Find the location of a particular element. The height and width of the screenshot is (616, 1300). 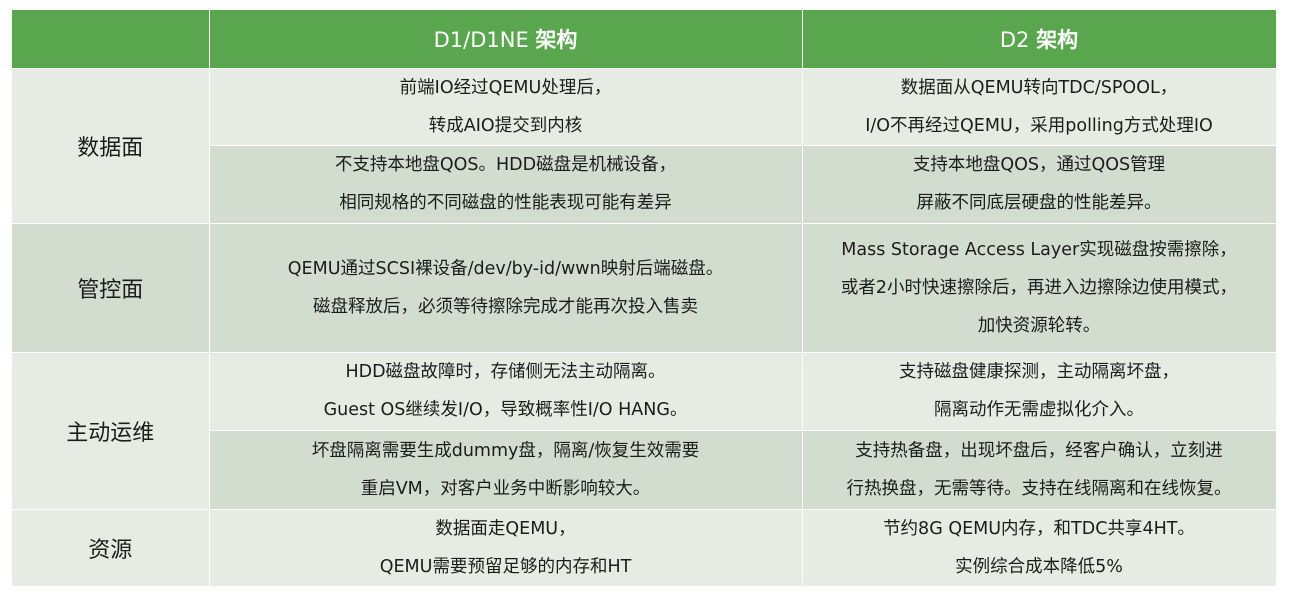

cell-line: Guest OS继续发I/O，导致概率性I/O HANG。 is located at coordinates (505, 410).